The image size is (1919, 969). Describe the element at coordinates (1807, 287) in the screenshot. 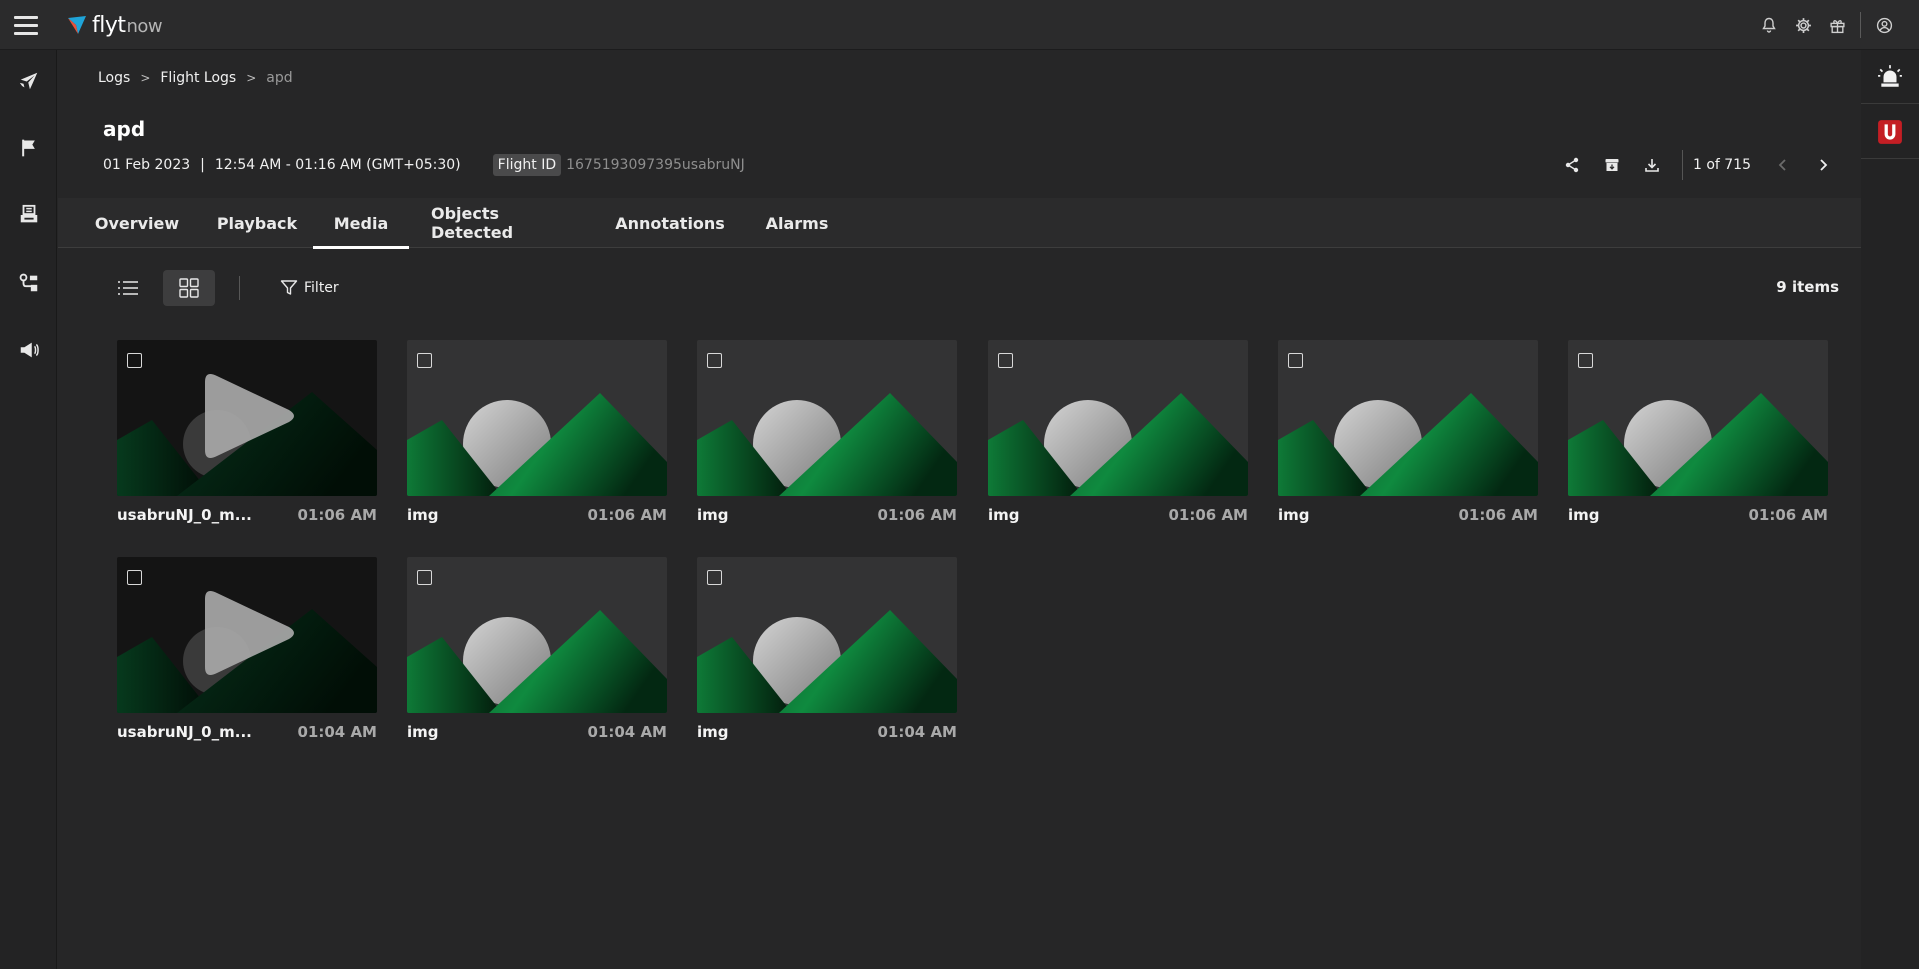

I see `item-count: 9 items` at that location.